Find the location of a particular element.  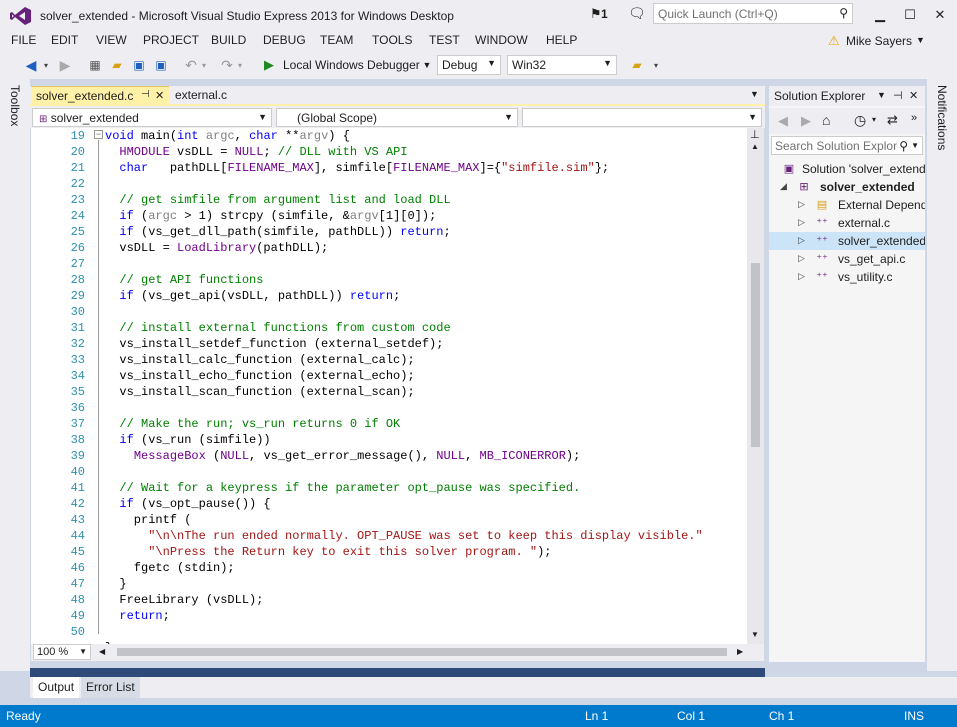

menu-window: WINDOW is located at coordinates (501, 40).